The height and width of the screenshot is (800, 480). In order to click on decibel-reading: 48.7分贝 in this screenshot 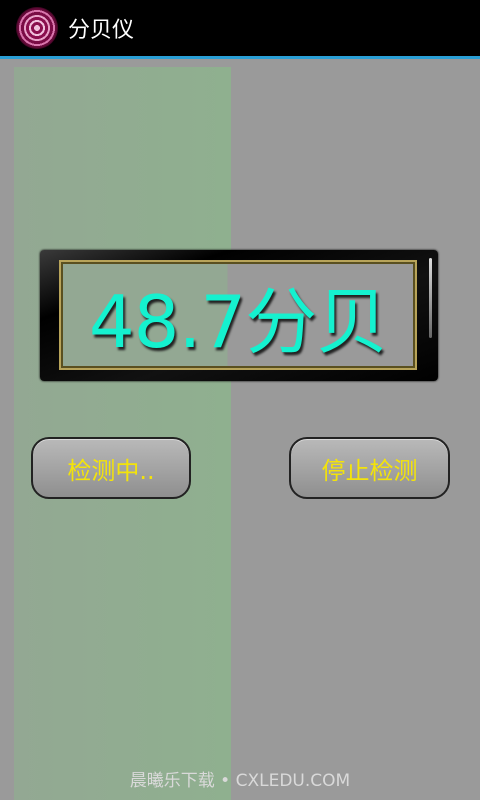, I will do `click(238, 321)`.